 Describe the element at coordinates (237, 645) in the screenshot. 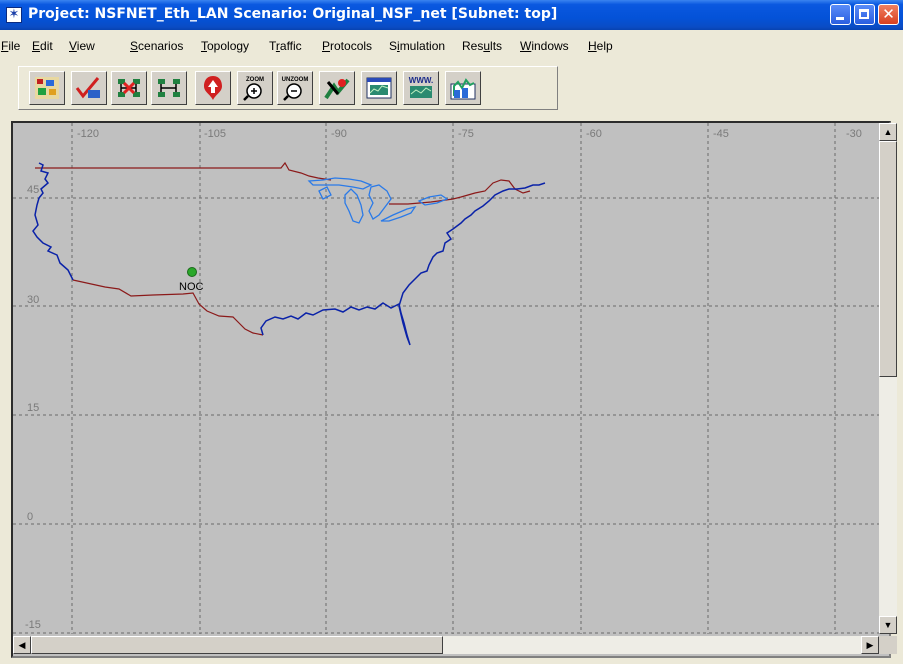

I see `horizontal-scroll-thumb` at that location.